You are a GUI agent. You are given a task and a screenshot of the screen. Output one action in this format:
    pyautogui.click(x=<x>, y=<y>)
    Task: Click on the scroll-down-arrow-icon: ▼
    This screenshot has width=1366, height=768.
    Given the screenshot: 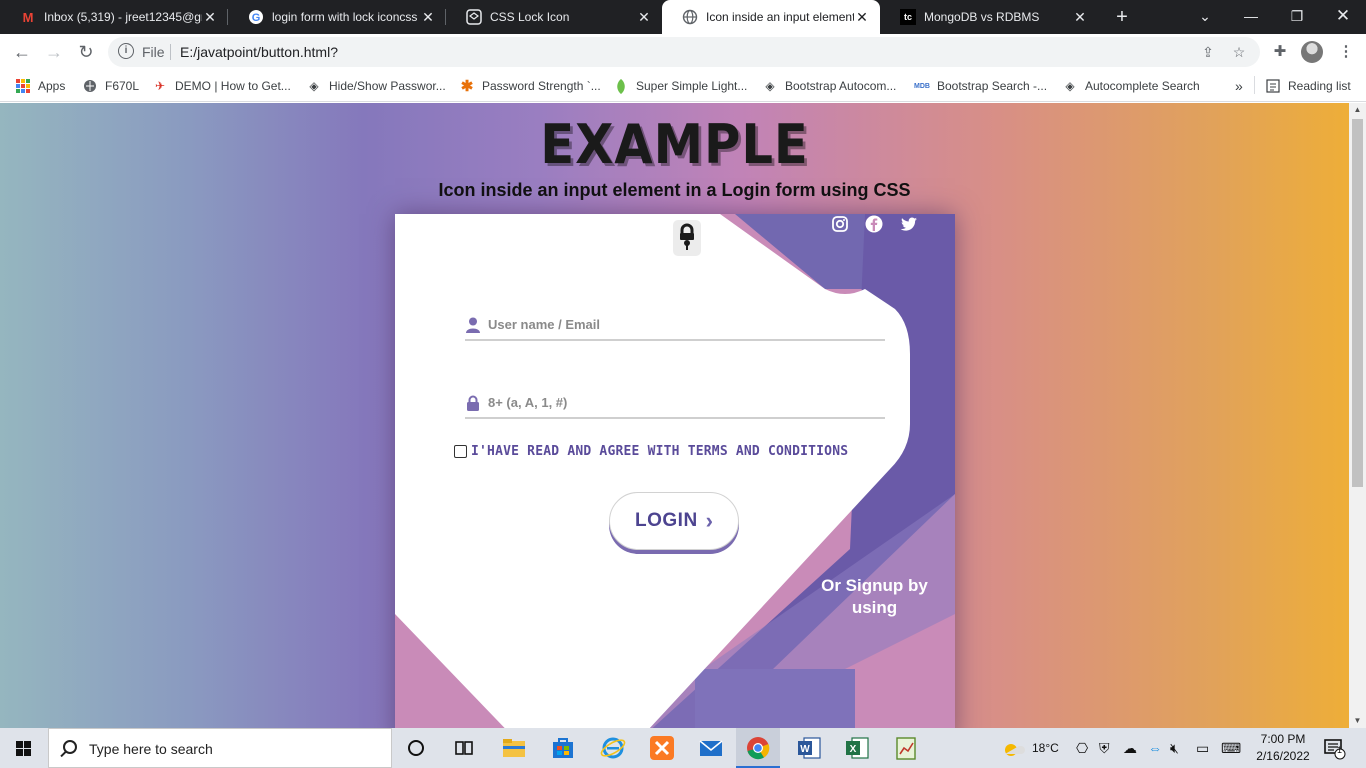 What is the action you would take?
    pyautogui.click(x=1357, y=721)
    